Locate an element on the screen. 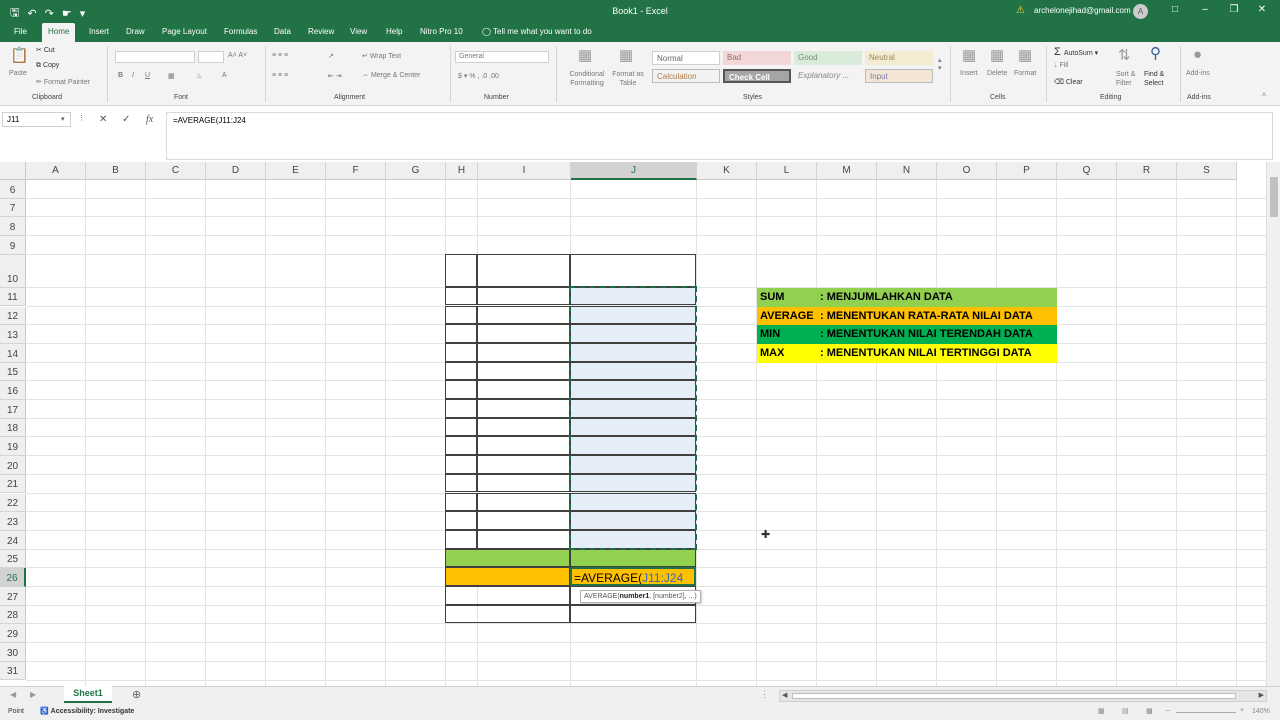 This screenshot has height=720, width=1280. style-normal: Normal is located at coordinates (686, 58).